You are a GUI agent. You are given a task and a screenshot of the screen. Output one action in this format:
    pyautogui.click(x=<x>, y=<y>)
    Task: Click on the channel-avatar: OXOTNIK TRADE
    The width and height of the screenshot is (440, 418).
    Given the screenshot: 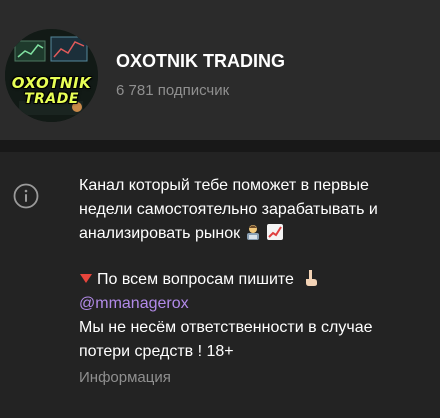 What is the action you would take?
    pyautogui.click(x=51, y=75)
    